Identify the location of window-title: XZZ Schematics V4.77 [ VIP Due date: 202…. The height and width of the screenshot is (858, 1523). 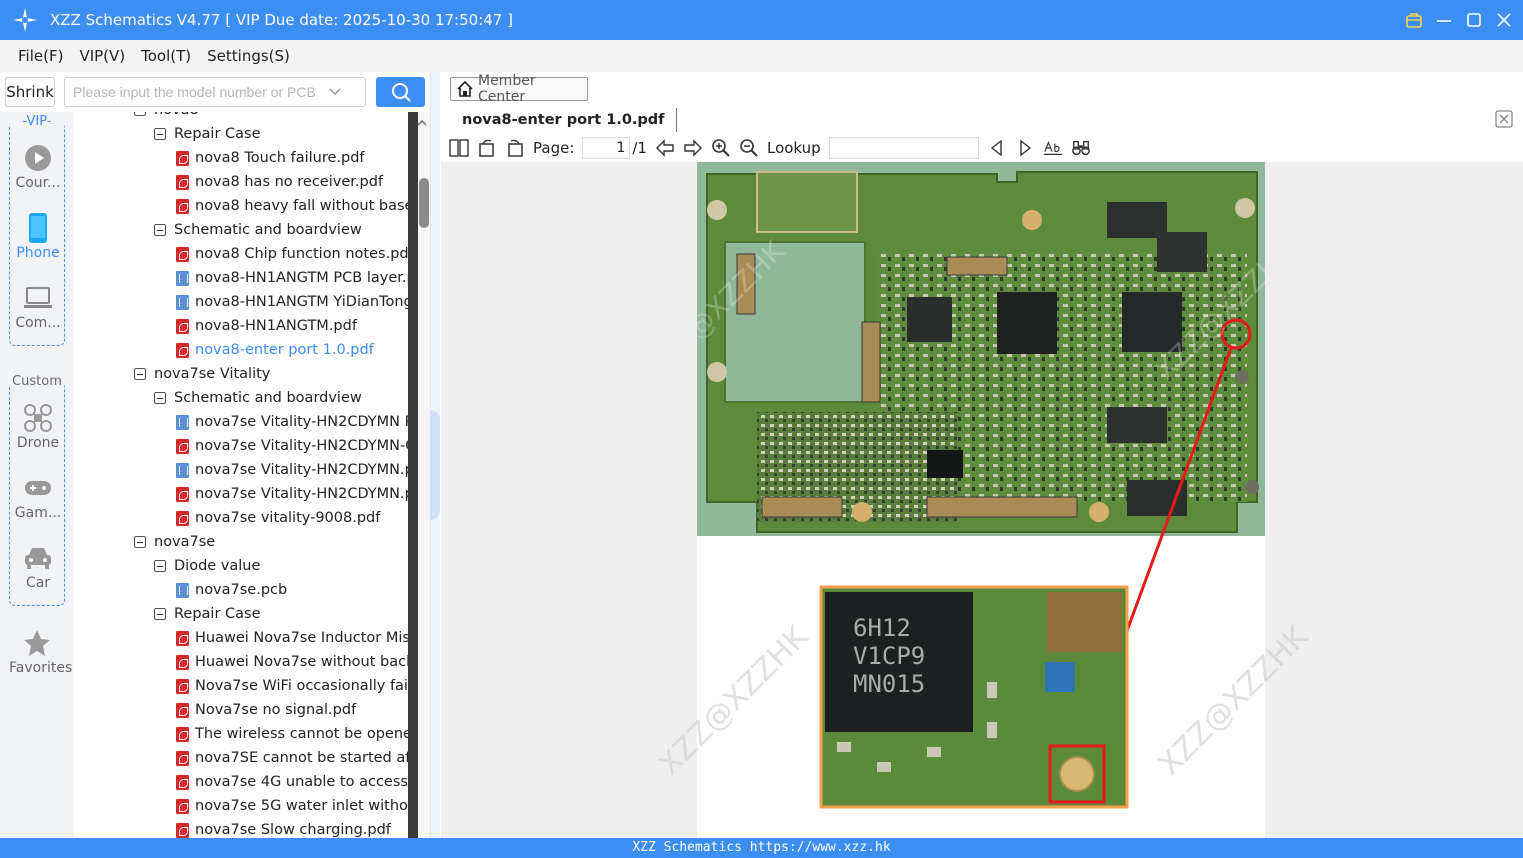
(281, 20).